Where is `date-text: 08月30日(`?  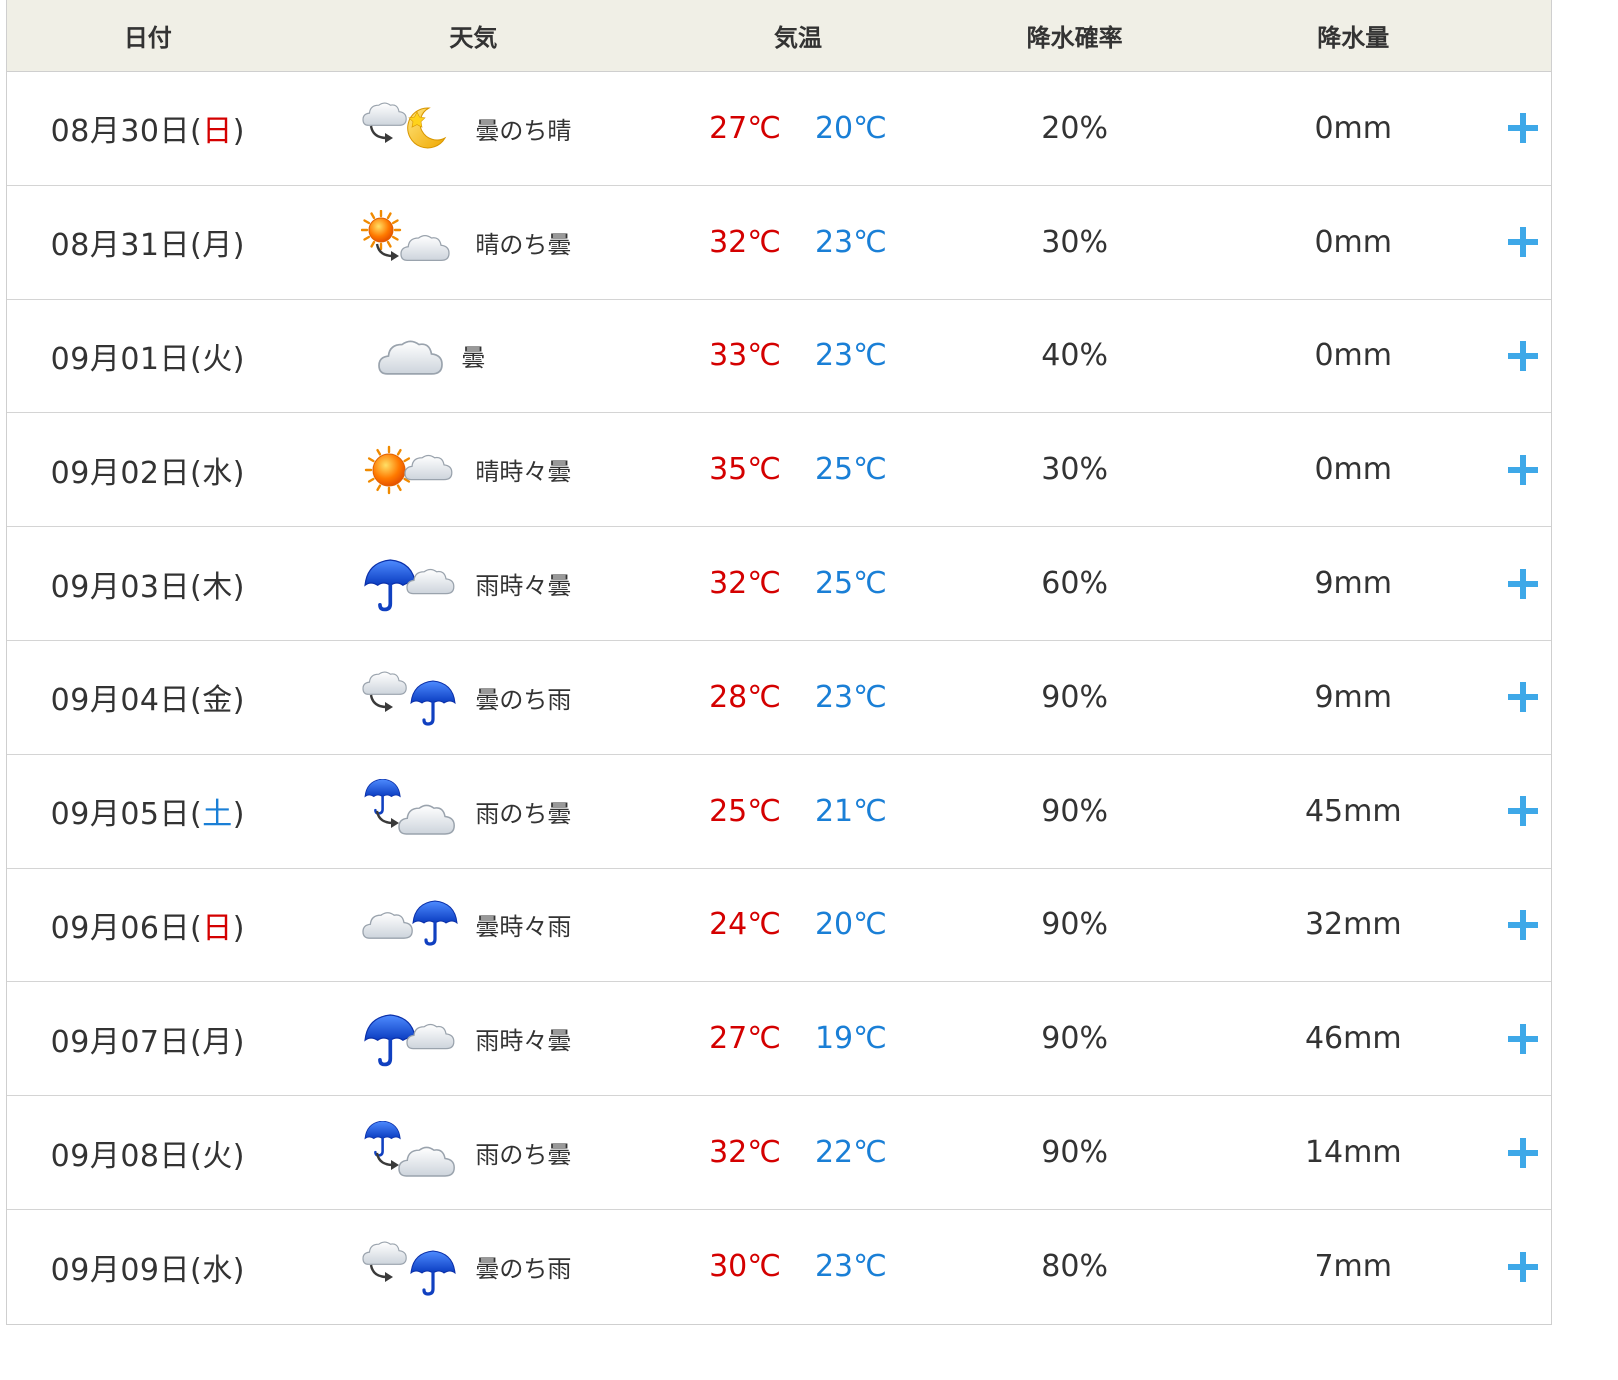 date-text: 08月30日( is located at coordinates (126, 132).